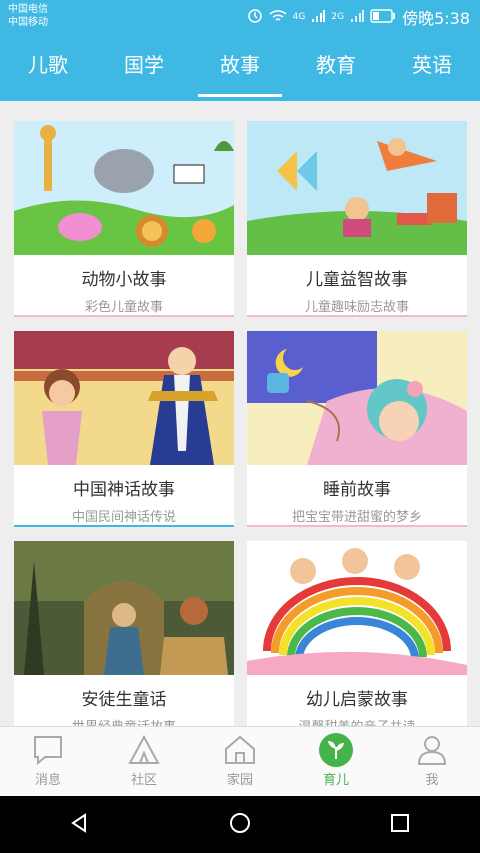  What do you see at coordinates (255, 17) in the screenshot?
I see `alarm-icon` at bounding box center [255, 17].